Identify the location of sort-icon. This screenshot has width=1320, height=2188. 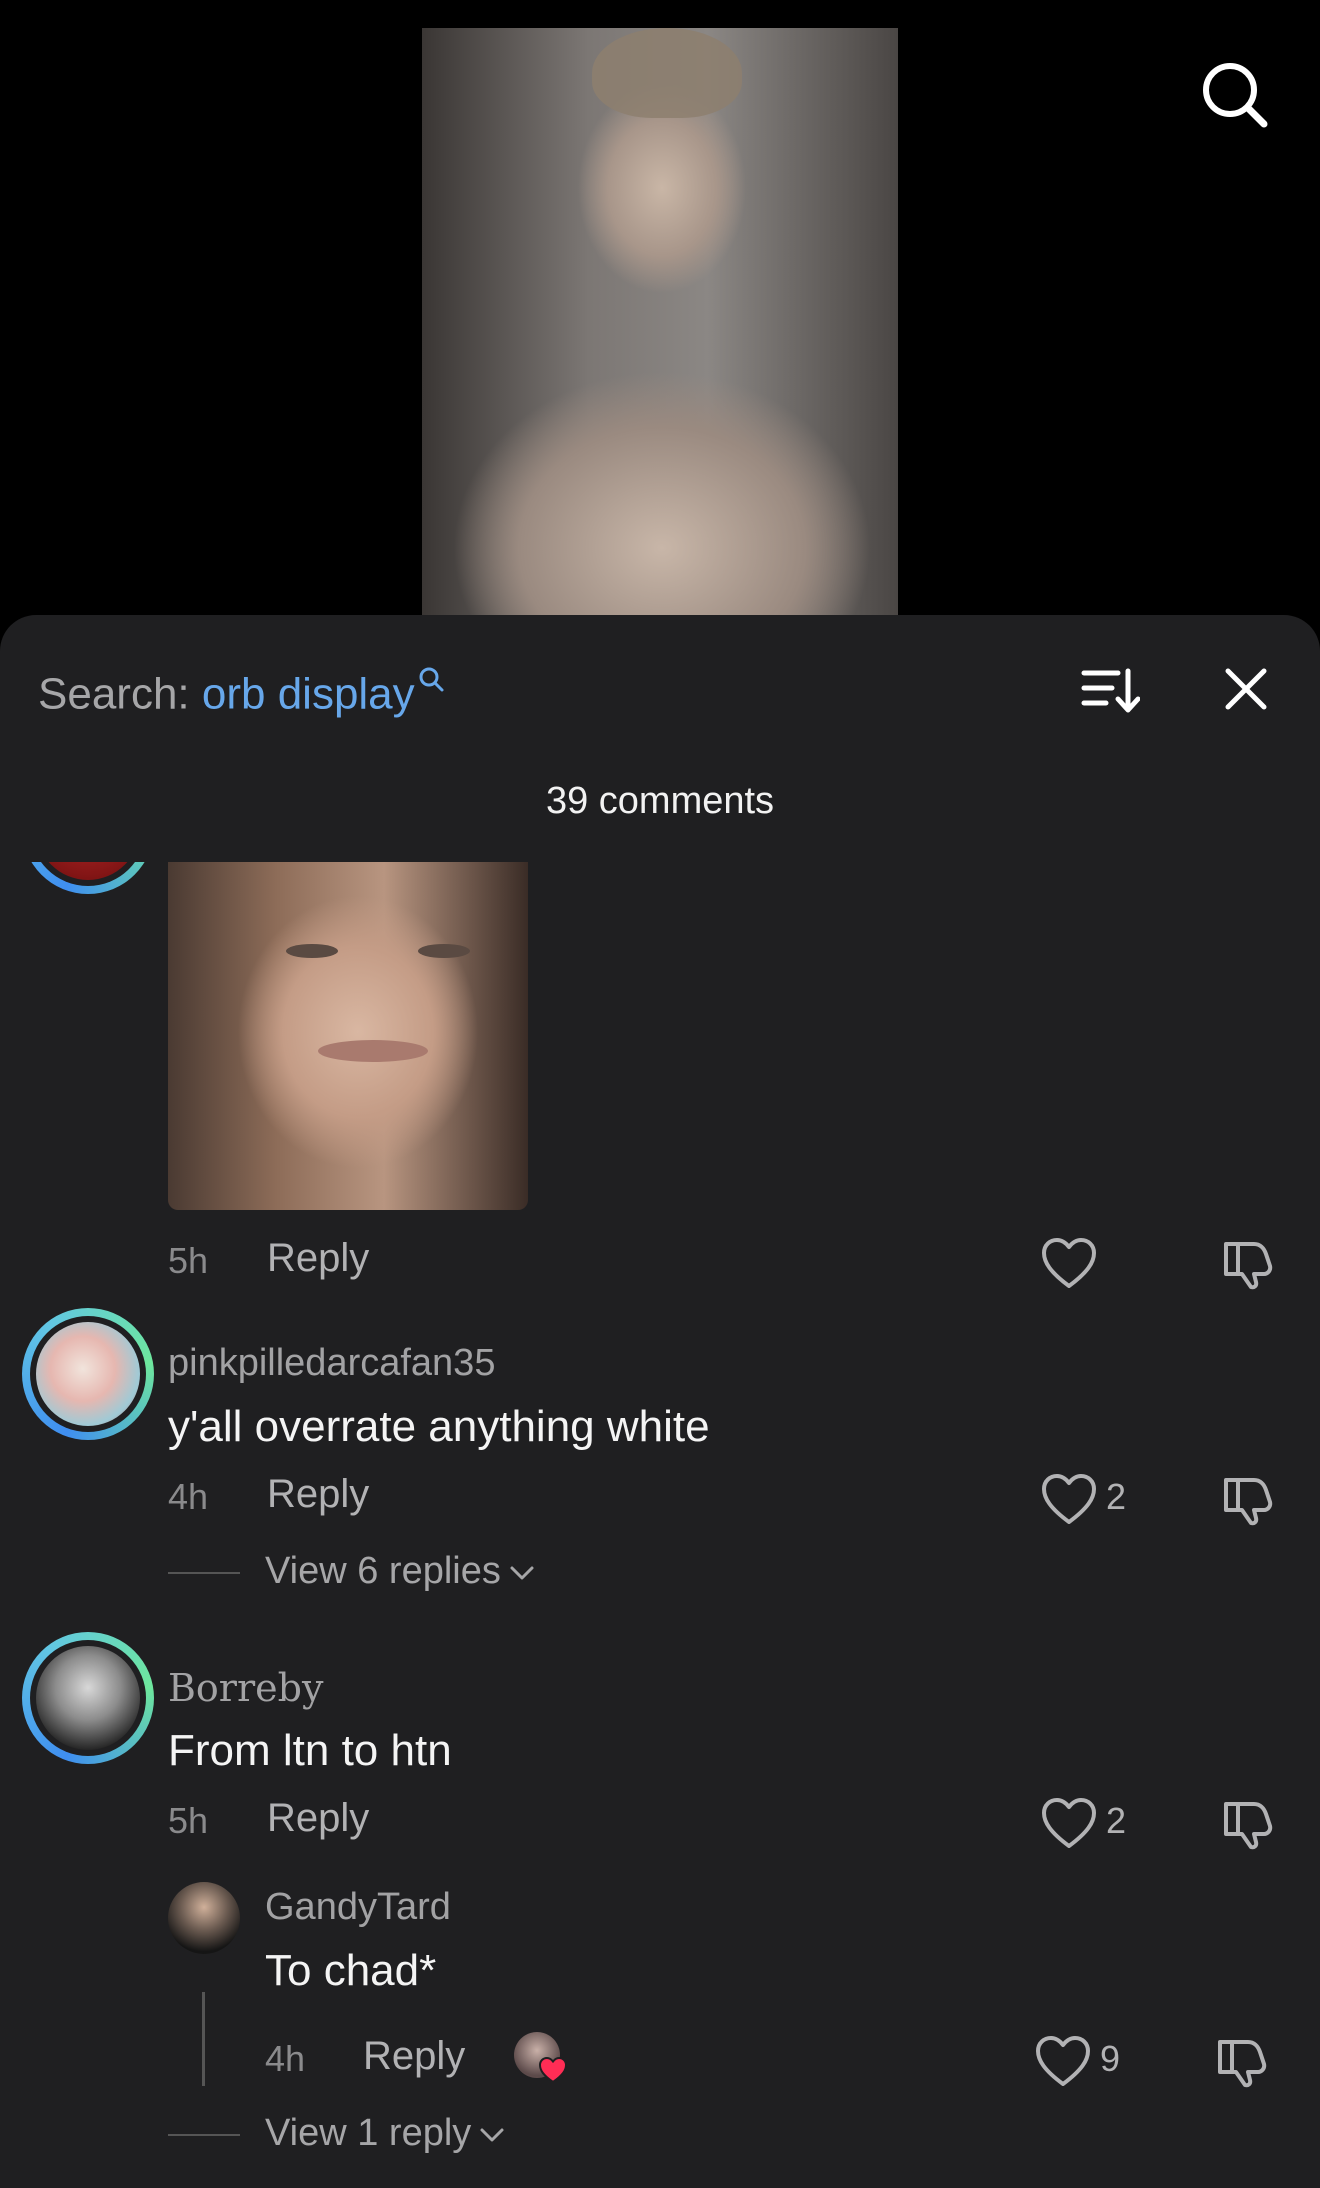
(1110, 690).